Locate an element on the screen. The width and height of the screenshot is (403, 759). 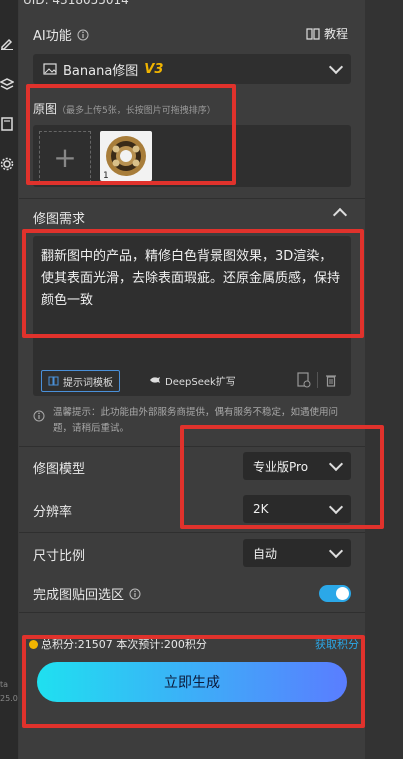
book-icon is located at coordinates (7, 124).